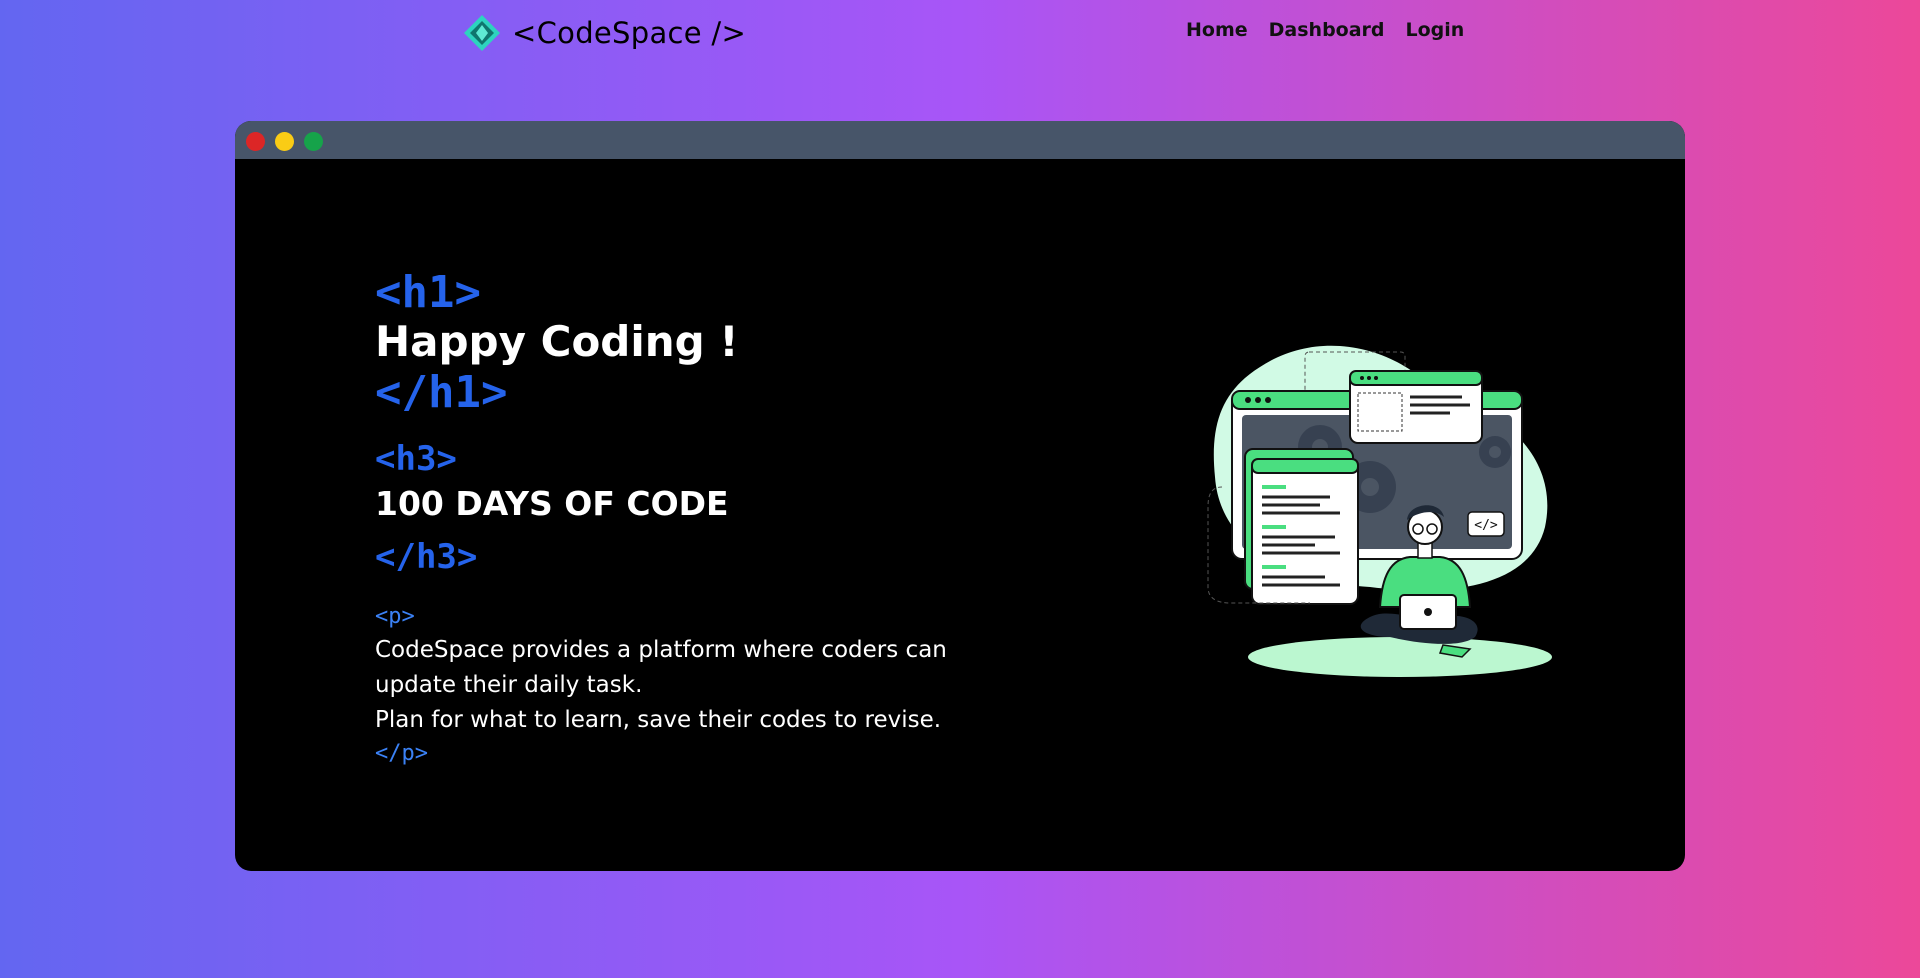 The image size is (1920, 978). I want to click on h1-open-tag: <h1>, so click(428, 292).